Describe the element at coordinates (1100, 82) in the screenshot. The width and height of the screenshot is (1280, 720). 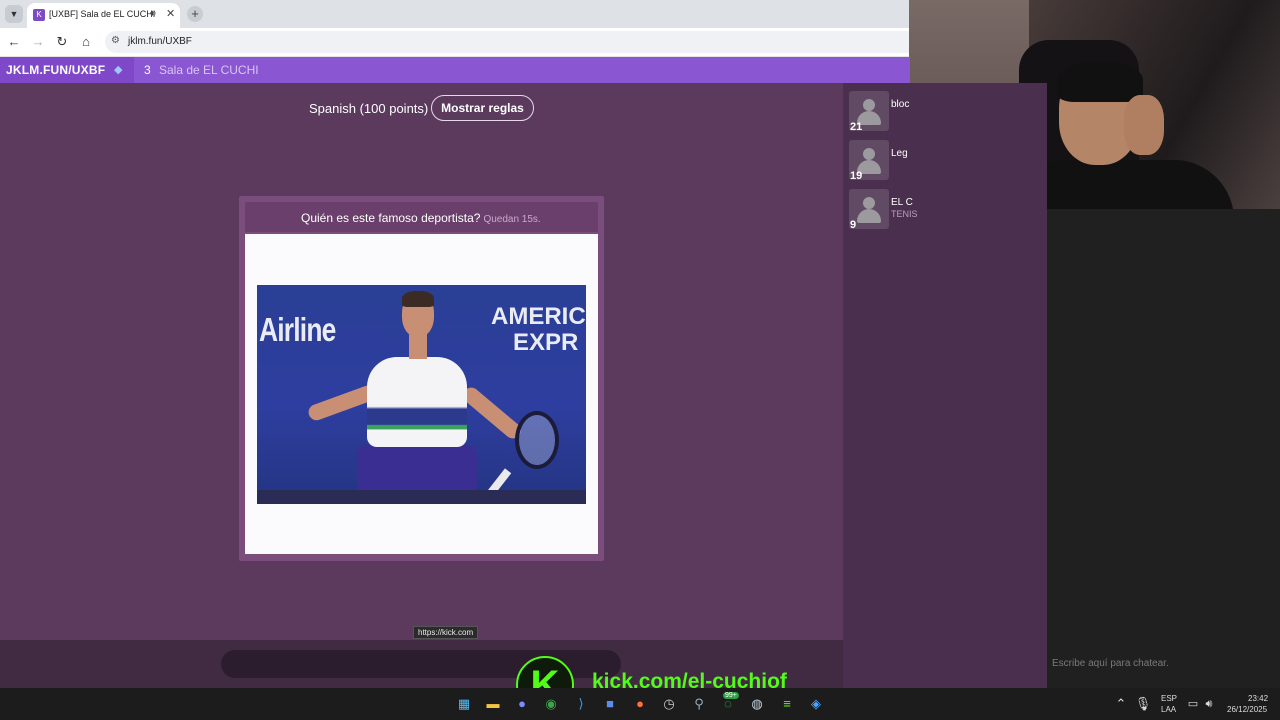
I see `webcam-person-hair` at that location.